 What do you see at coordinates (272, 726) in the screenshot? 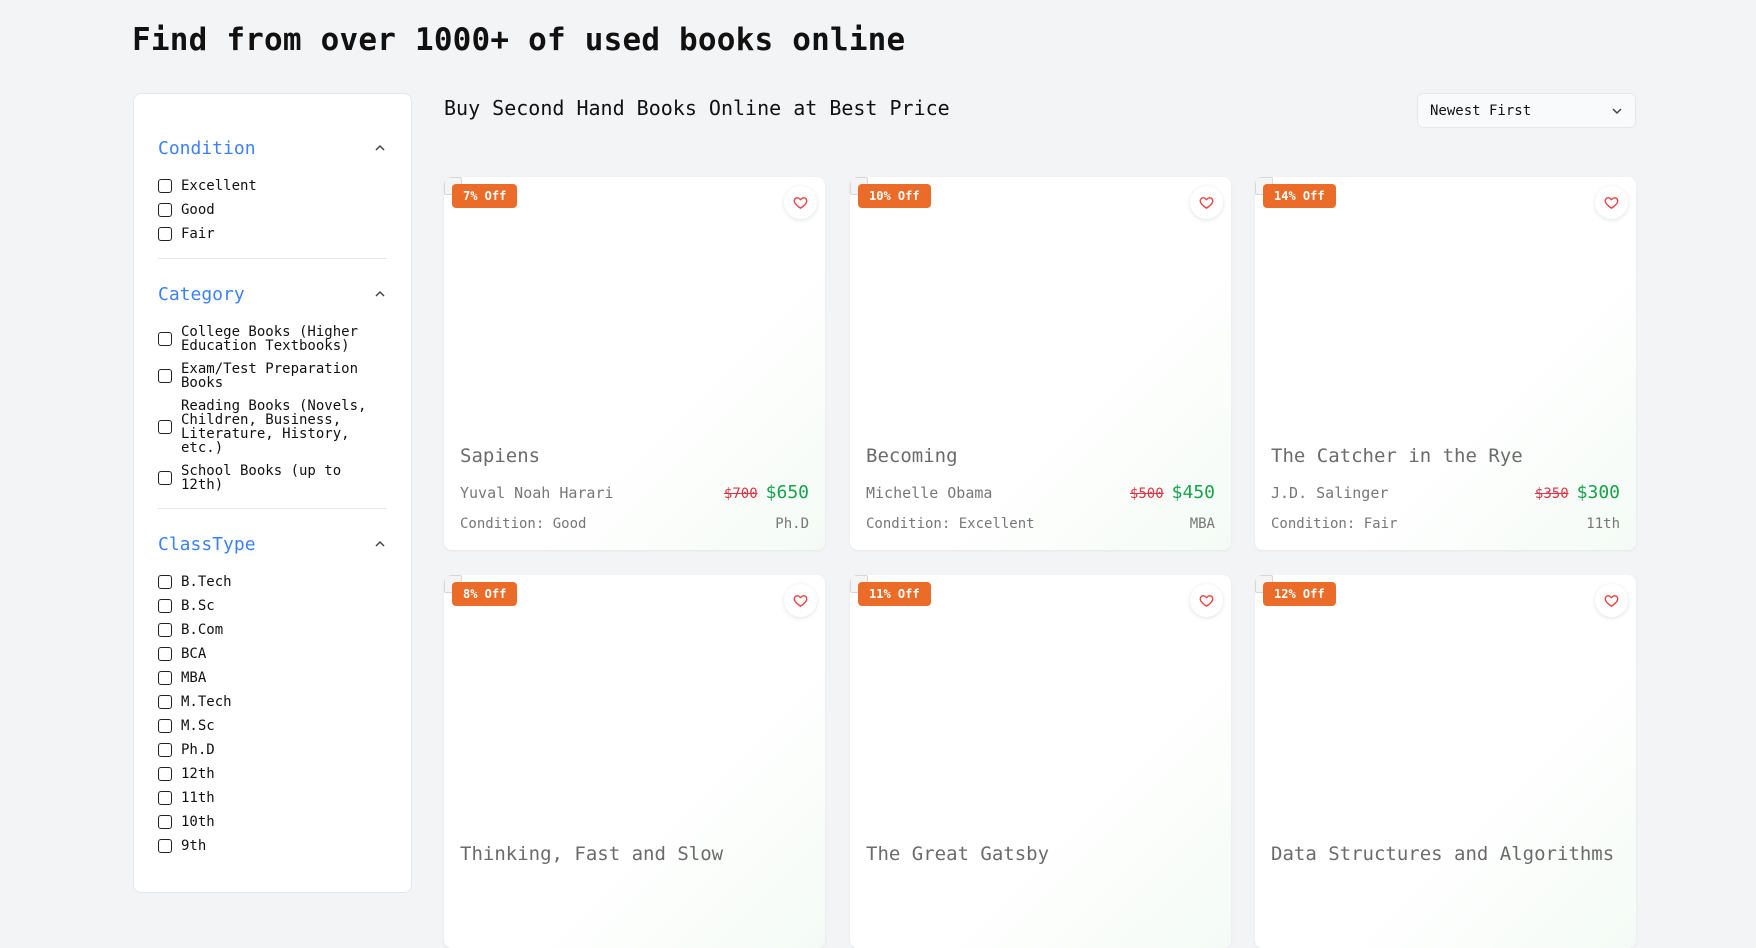
I see `classtype-option: M.Sc` at bounding box center [272, 726].